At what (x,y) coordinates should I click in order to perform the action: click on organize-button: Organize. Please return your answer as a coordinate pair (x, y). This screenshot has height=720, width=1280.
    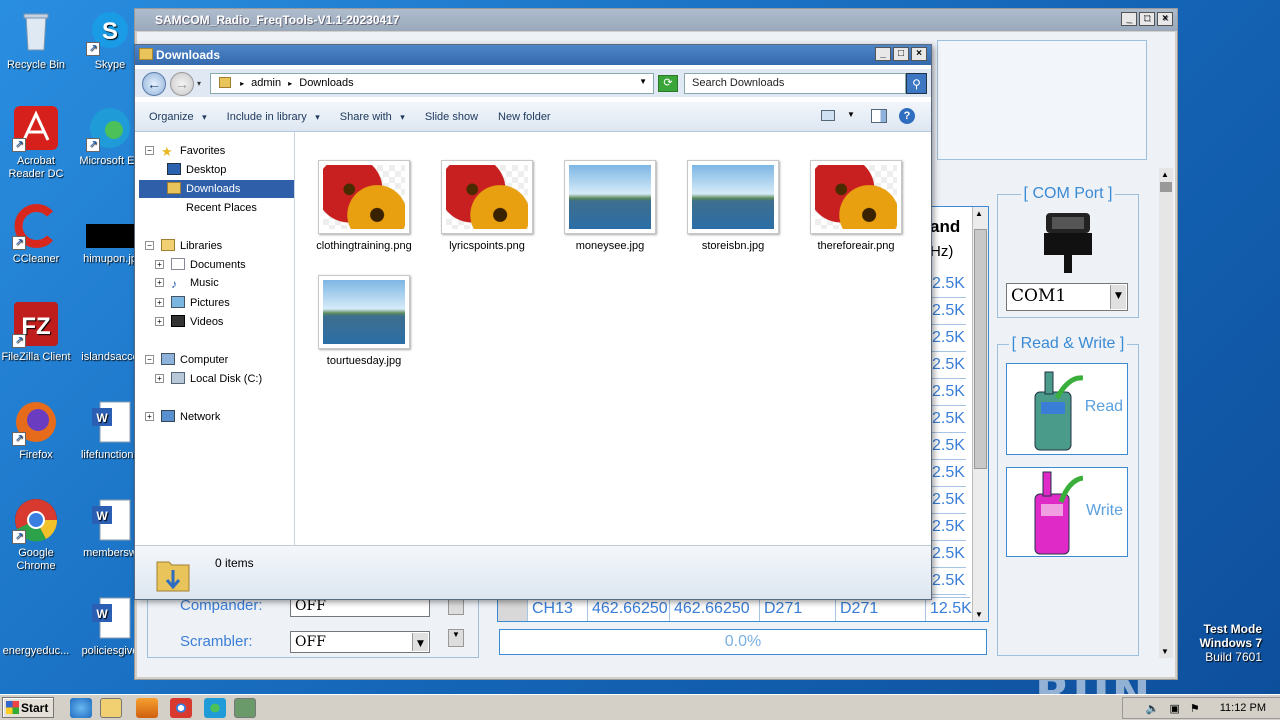
    Looking at the image, I should click on (178, 117).